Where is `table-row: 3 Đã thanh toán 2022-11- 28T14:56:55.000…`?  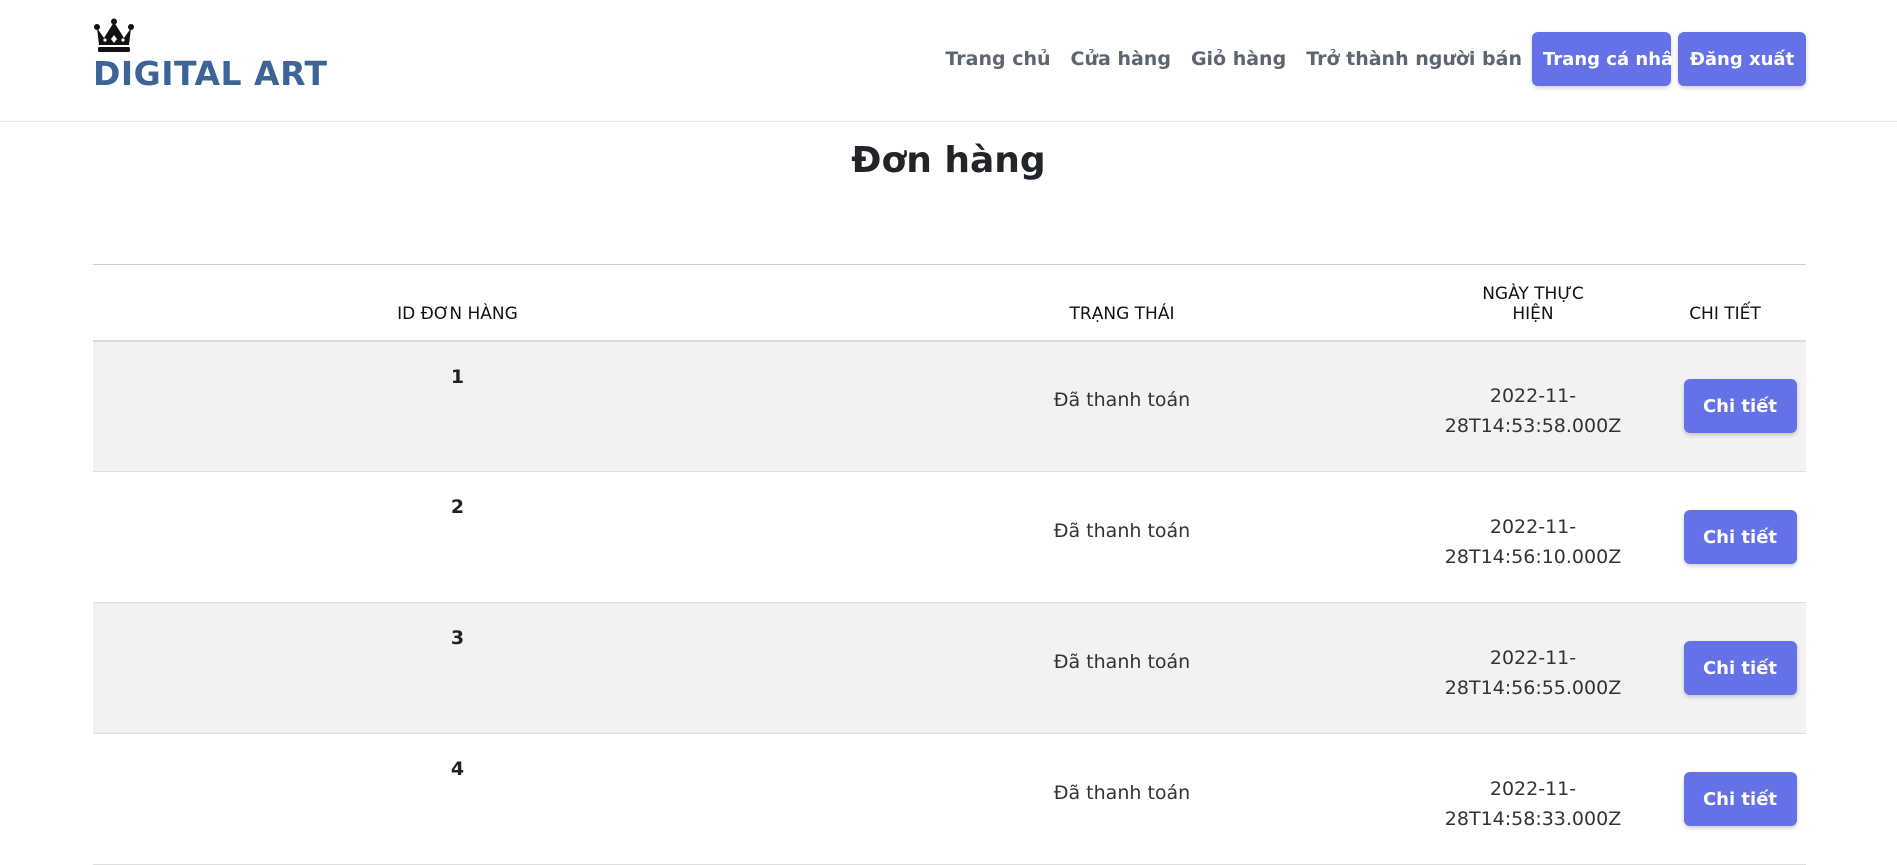 table-row: 3 Đã thanh toán 2022-11- 28T14:56:55.000… is located at coordinates (949, 668).